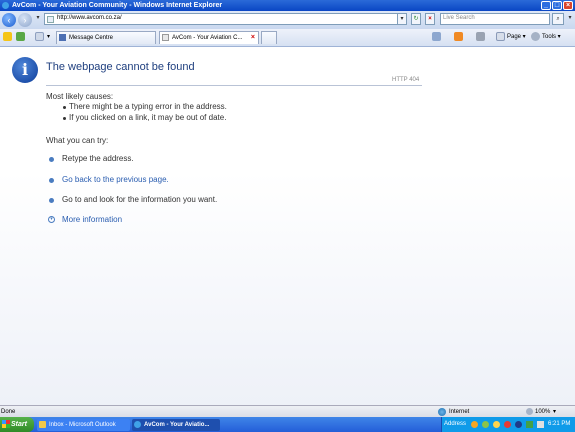 The image size is (575, 432). I want to click on more-information-link: More information, so click(92, 219).